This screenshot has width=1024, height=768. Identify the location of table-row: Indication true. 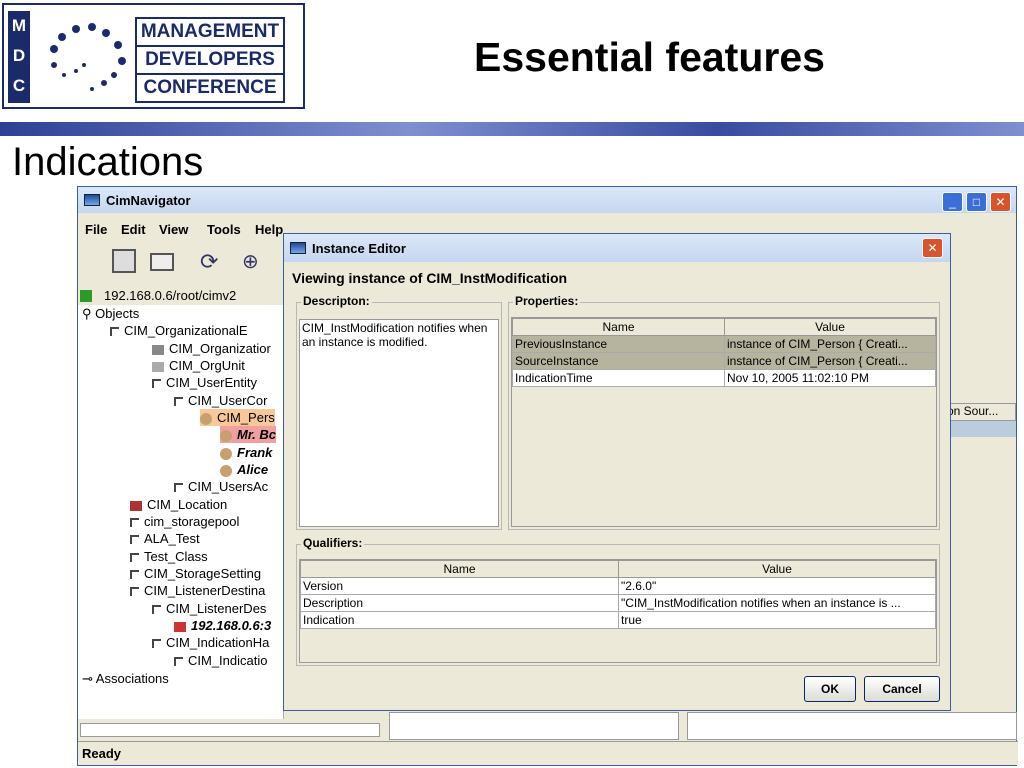
(618, 620).